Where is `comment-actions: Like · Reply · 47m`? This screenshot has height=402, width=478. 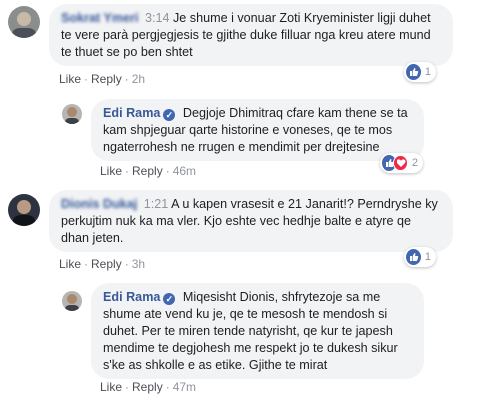
comment-actions: Like · Reply · 47m is located at coordinates (148, 387).